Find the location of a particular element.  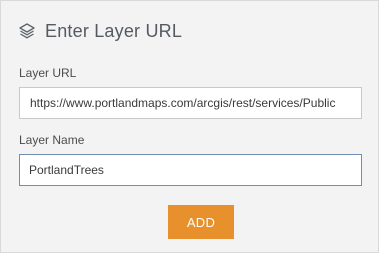

add-button: ADD is located at coordinates (201, 222).